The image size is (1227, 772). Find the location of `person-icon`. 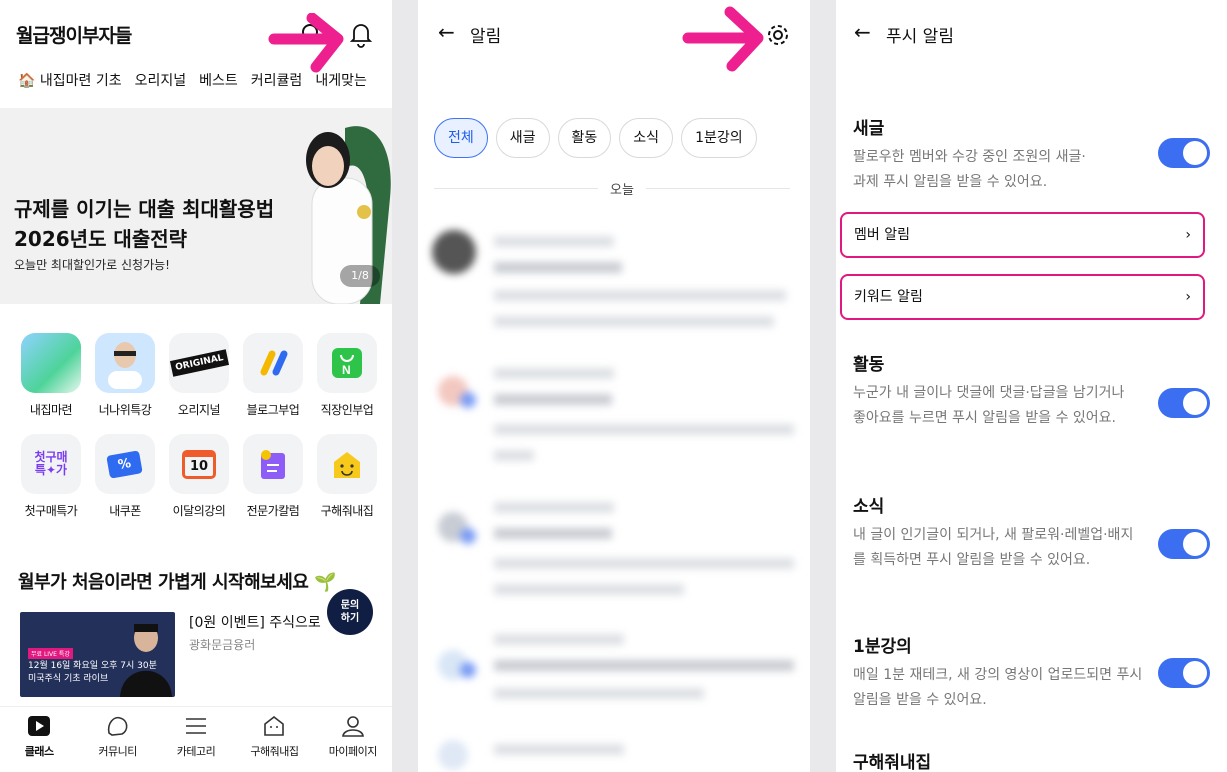

person-icon is located at coordinates (352, 726).